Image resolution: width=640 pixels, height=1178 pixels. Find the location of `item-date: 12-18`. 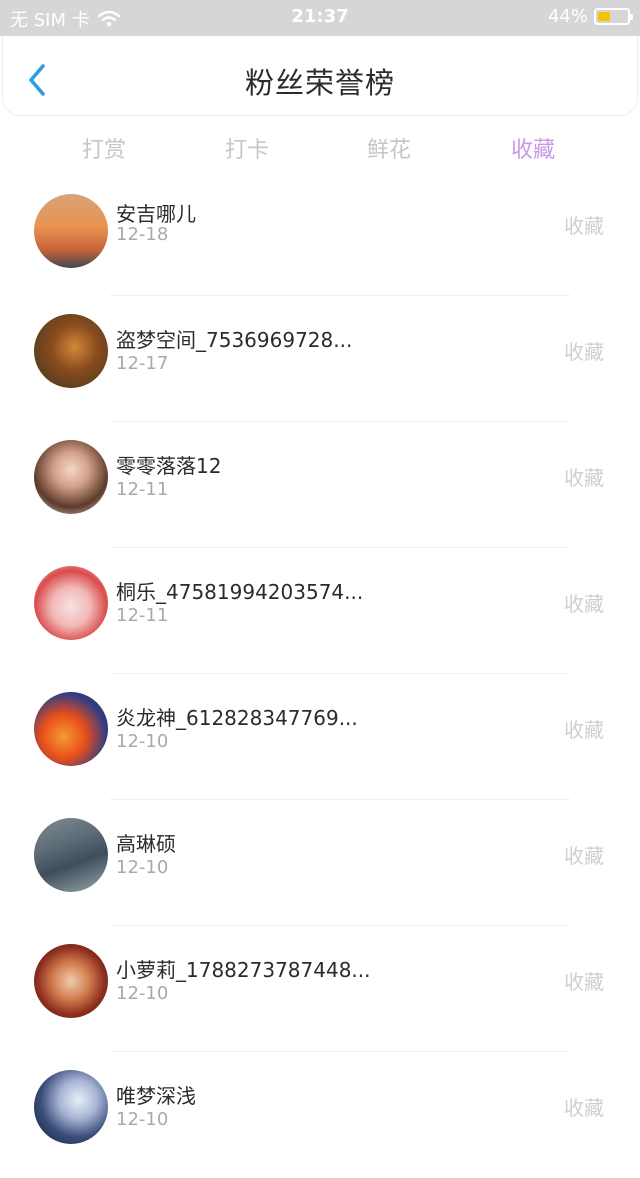

item-date: 12-18 is located at coordinates (142, 234).